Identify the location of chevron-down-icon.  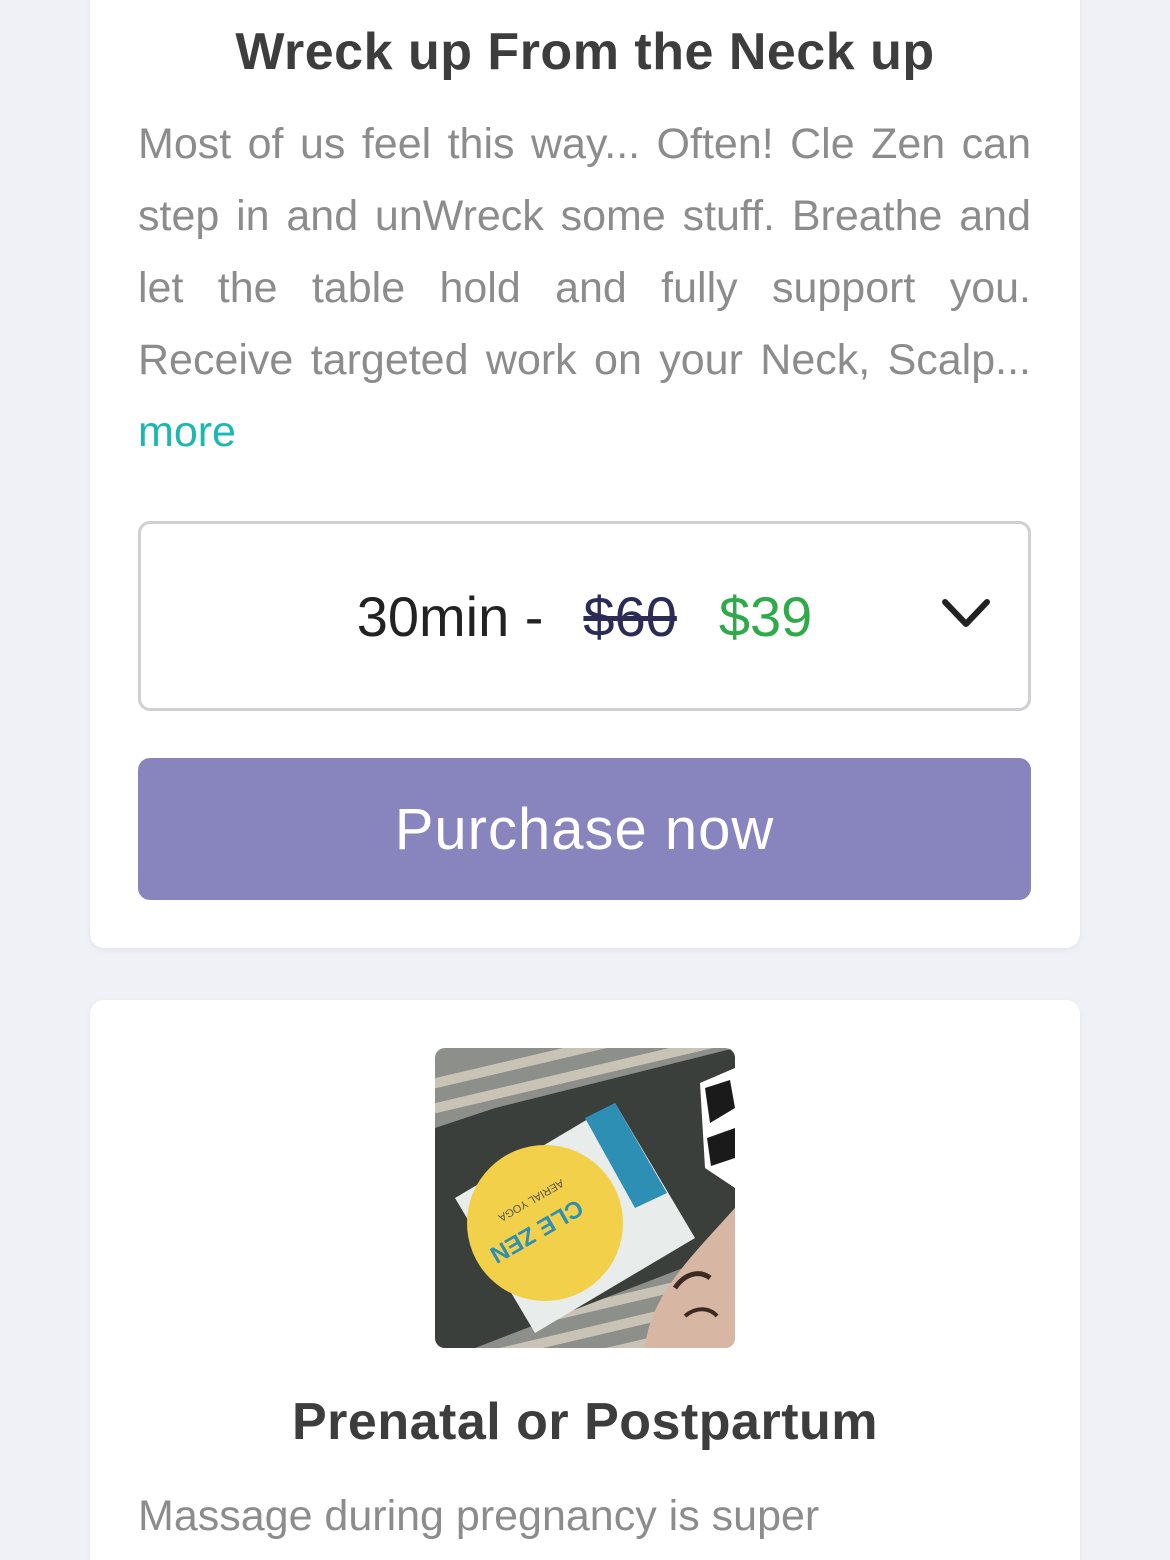
(966, 613).